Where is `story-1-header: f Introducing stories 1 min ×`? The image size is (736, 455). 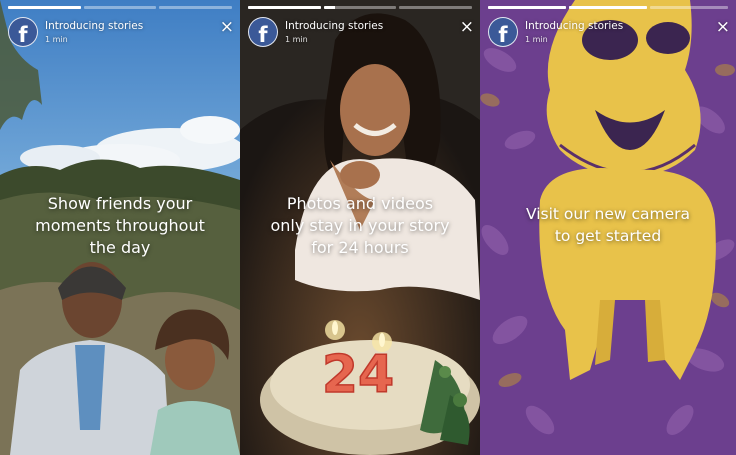 story-1-header: f Introducing stories 1 min × is located at coordinates (121, 32).